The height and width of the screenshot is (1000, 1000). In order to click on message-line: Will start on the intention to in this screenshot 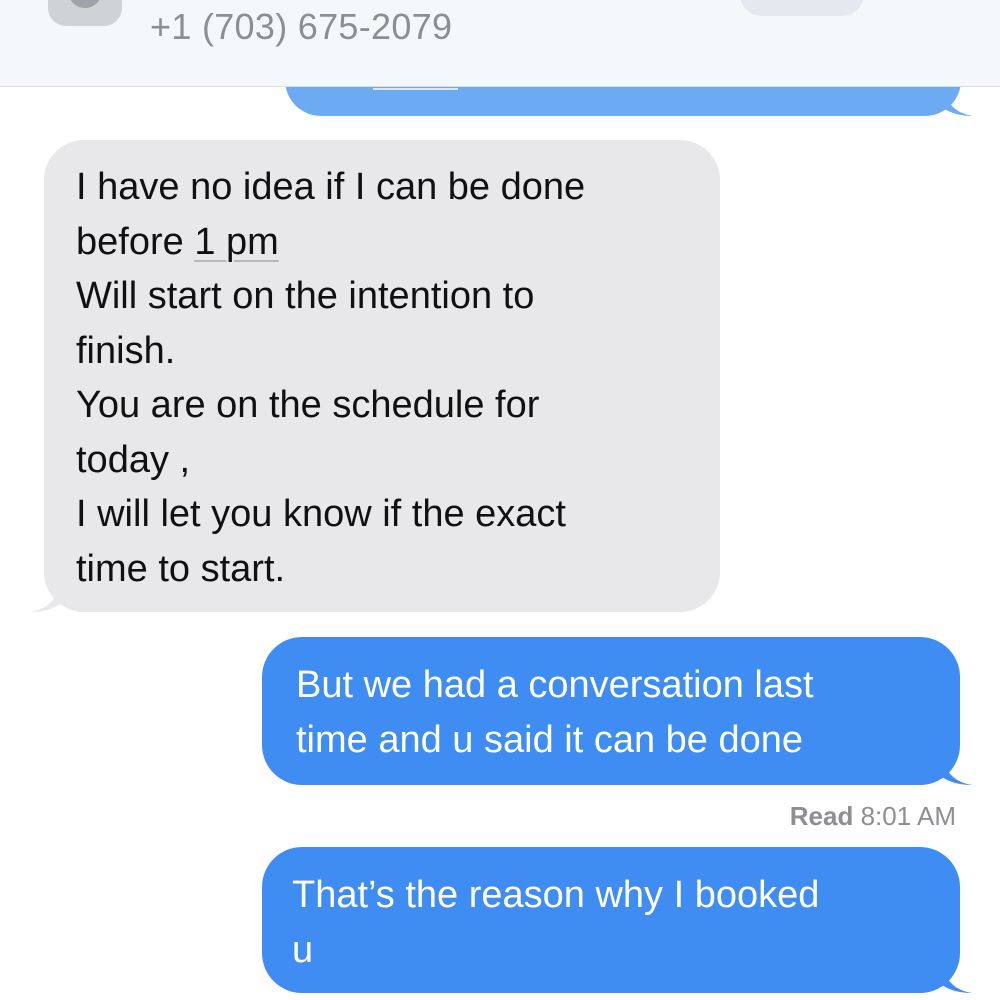, I will do `click(305, 296)`.